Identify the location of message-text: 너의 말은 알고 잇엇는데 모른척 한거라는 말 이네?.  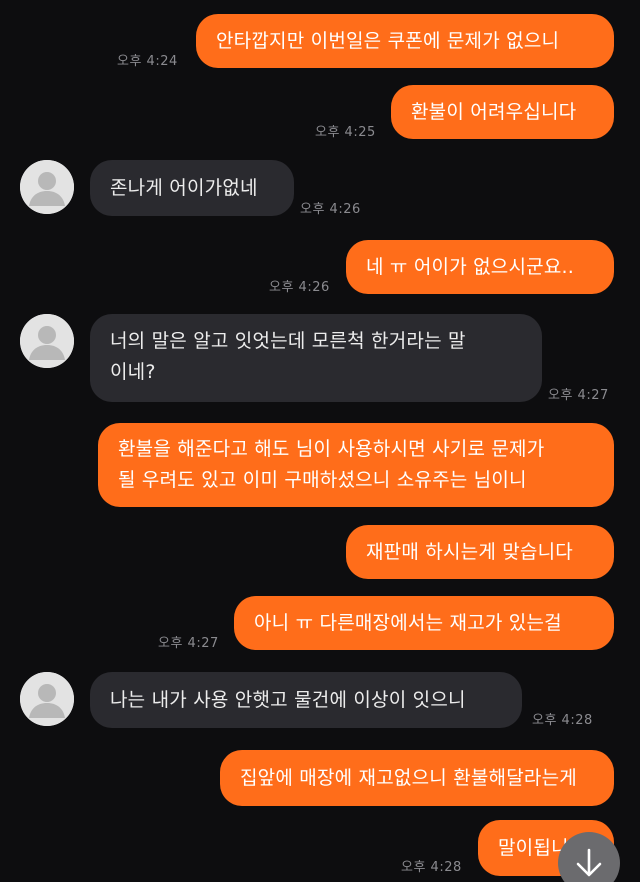
(288, 356).